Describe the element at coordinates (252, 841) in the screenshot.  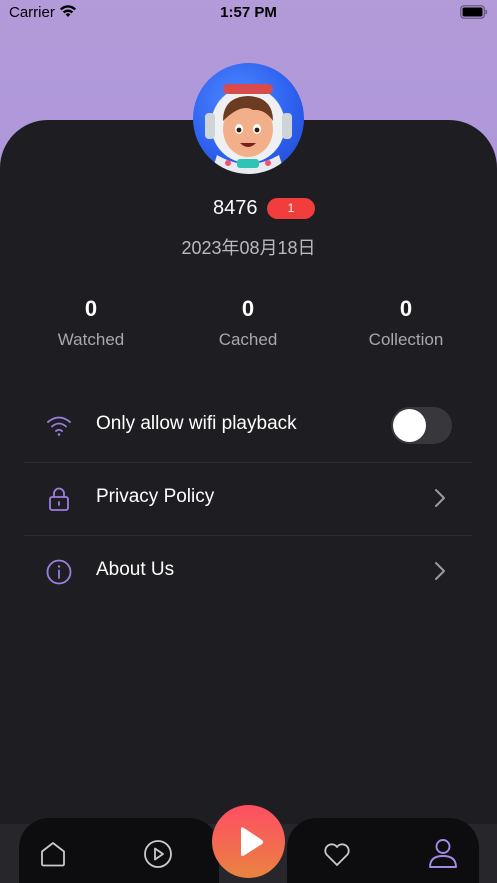
I see `play-icon` at that location.